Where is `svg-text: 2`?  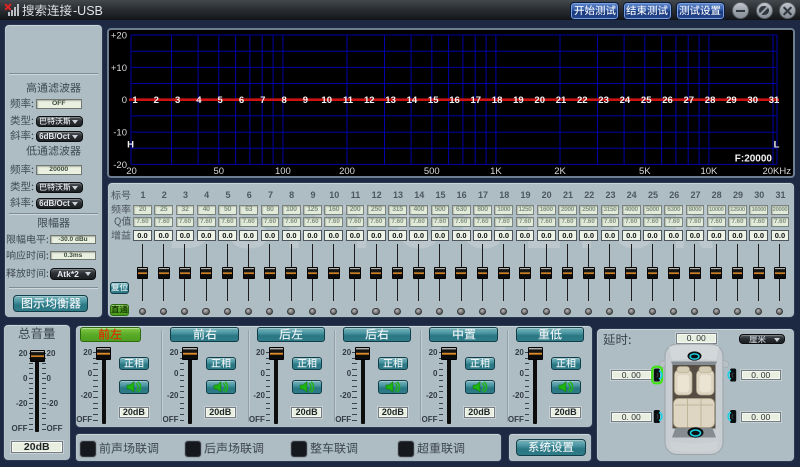
svg-text: 2 is located at coordinates (156, 100).